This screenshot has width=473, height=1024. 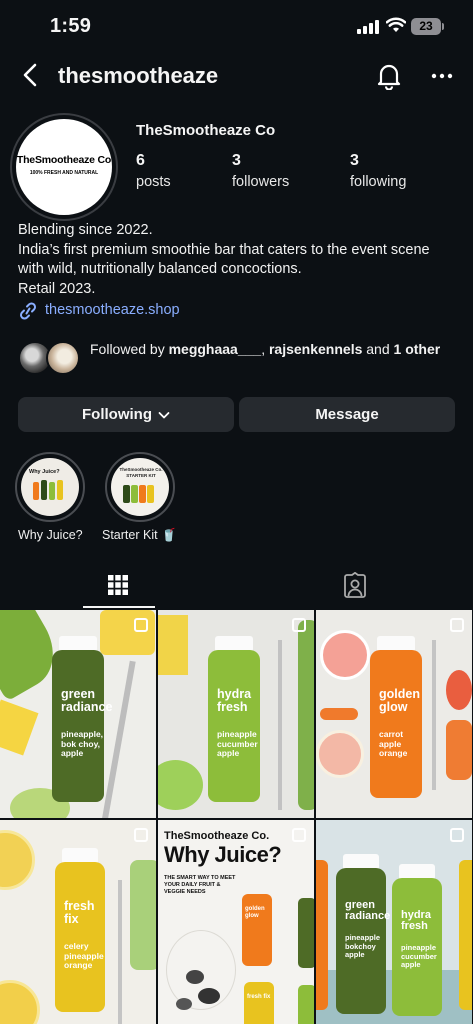 I want to click on juice-bottle: fresh fix celery pineapple orange, so click(x=80, y=930).